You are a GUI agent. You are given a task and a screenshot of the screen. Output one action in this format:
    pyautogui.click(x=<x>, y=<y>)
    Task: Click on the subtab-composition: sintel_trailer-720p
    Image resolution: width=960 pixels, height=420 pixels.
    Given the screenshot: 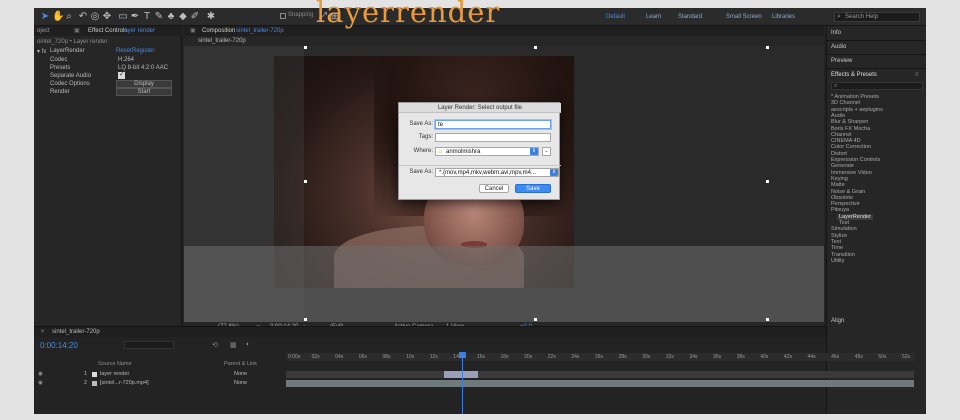 What is the action you would take?
    pyautogui.click(x=222, y=41)
    